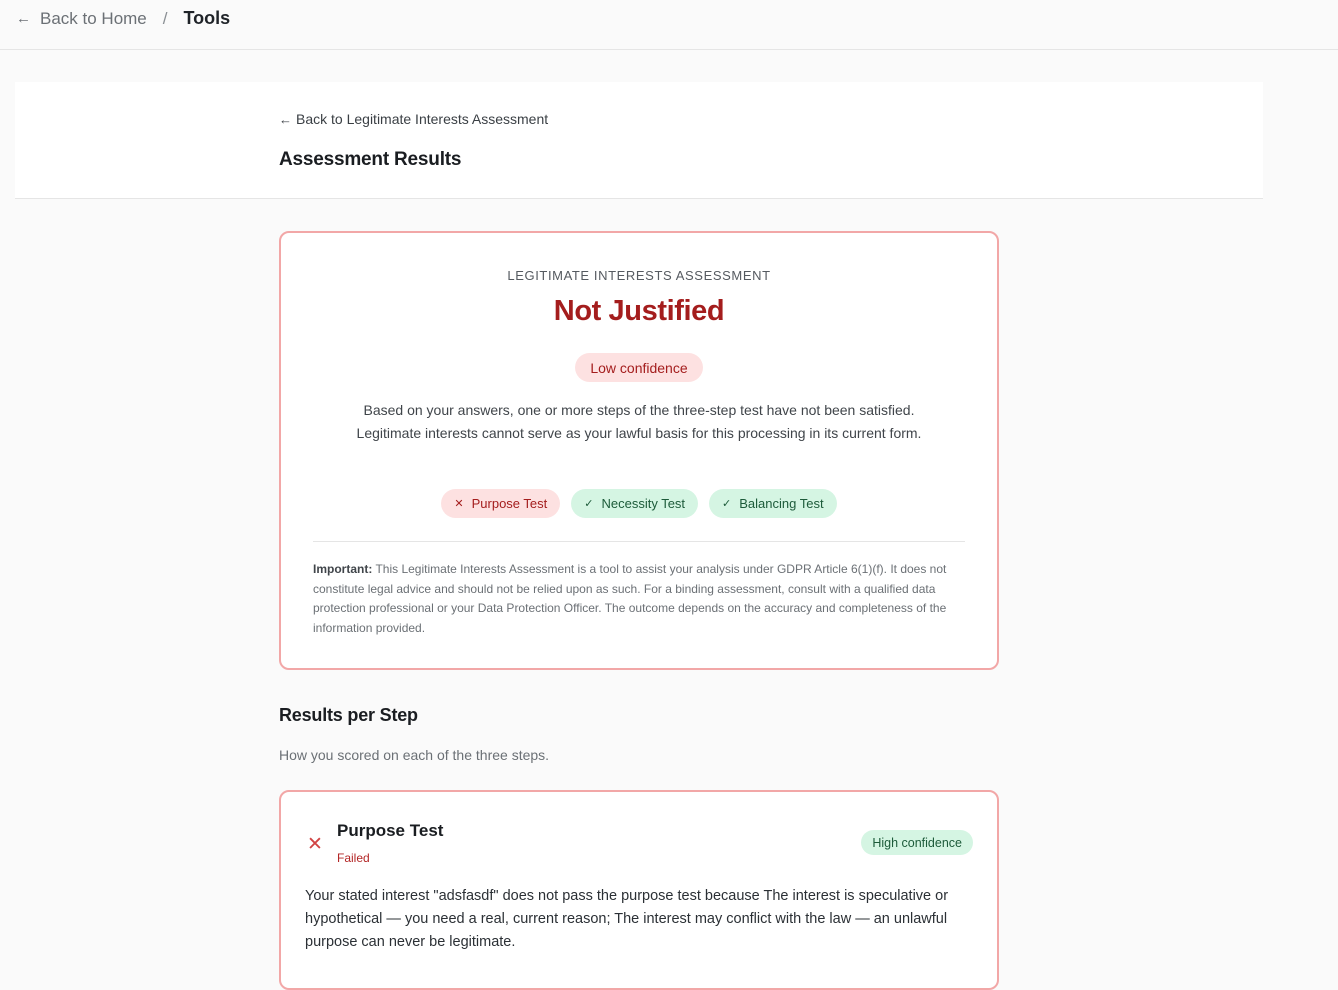  What do you see at coordinates (639, 311) in the screenshot?
I see `result-verdict: Not Justified` at bounding box center [639, 311].